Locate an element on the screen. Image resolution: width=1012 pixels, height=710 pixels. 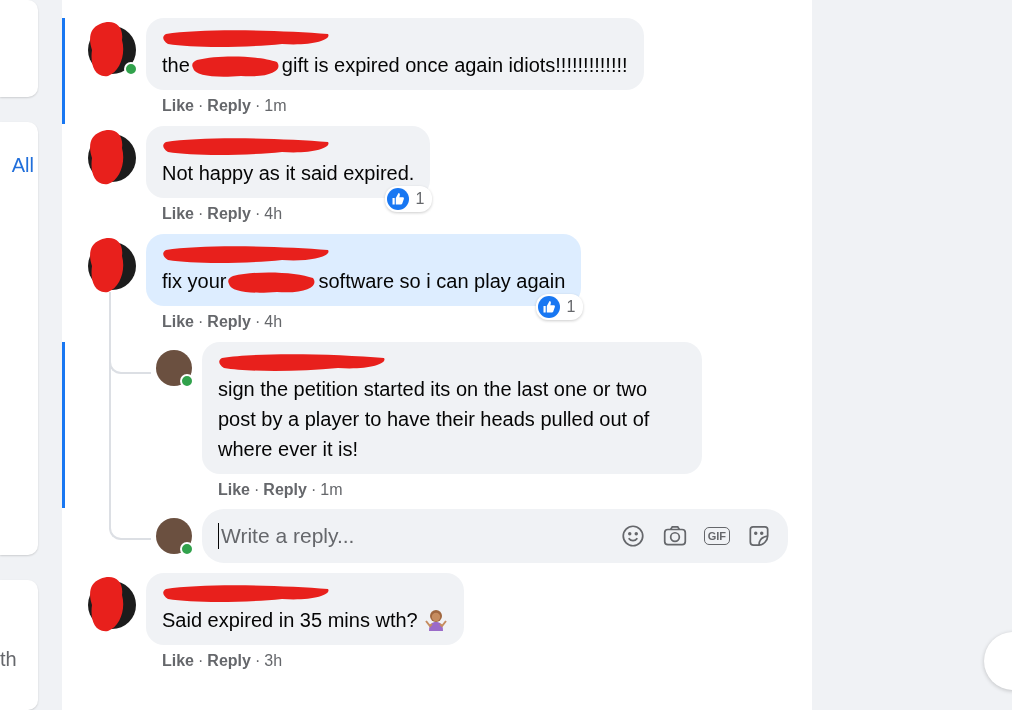
comment-time: 3h is located at coordinates (273, 661).